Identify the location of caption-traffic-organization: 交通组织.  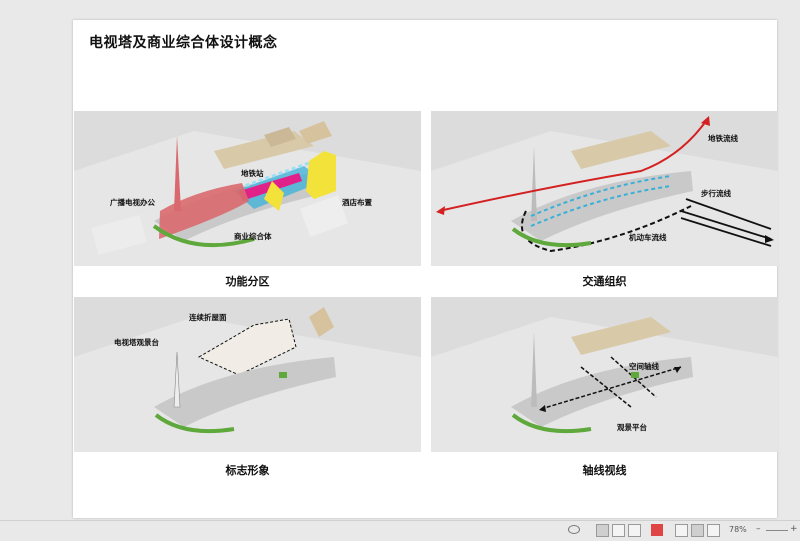
(604, 281).